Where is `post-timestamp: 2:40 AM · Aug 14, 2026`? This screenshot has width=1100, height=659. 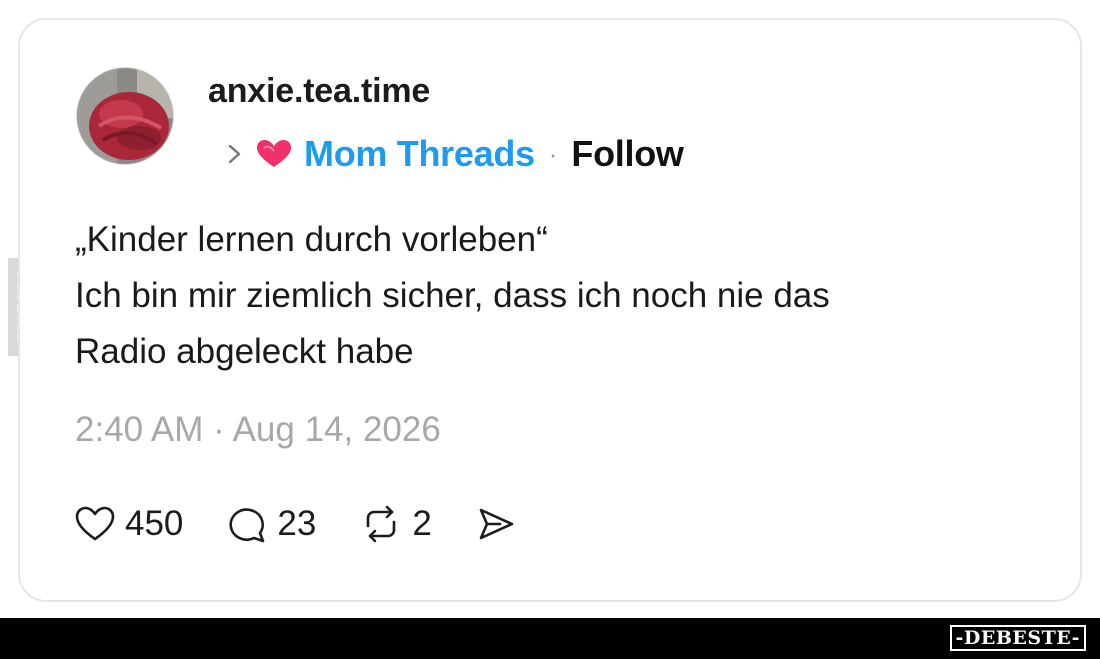
post-timestamp: 2:40 AM · Aug 14, 2026 is located at coordinates (258, 430).